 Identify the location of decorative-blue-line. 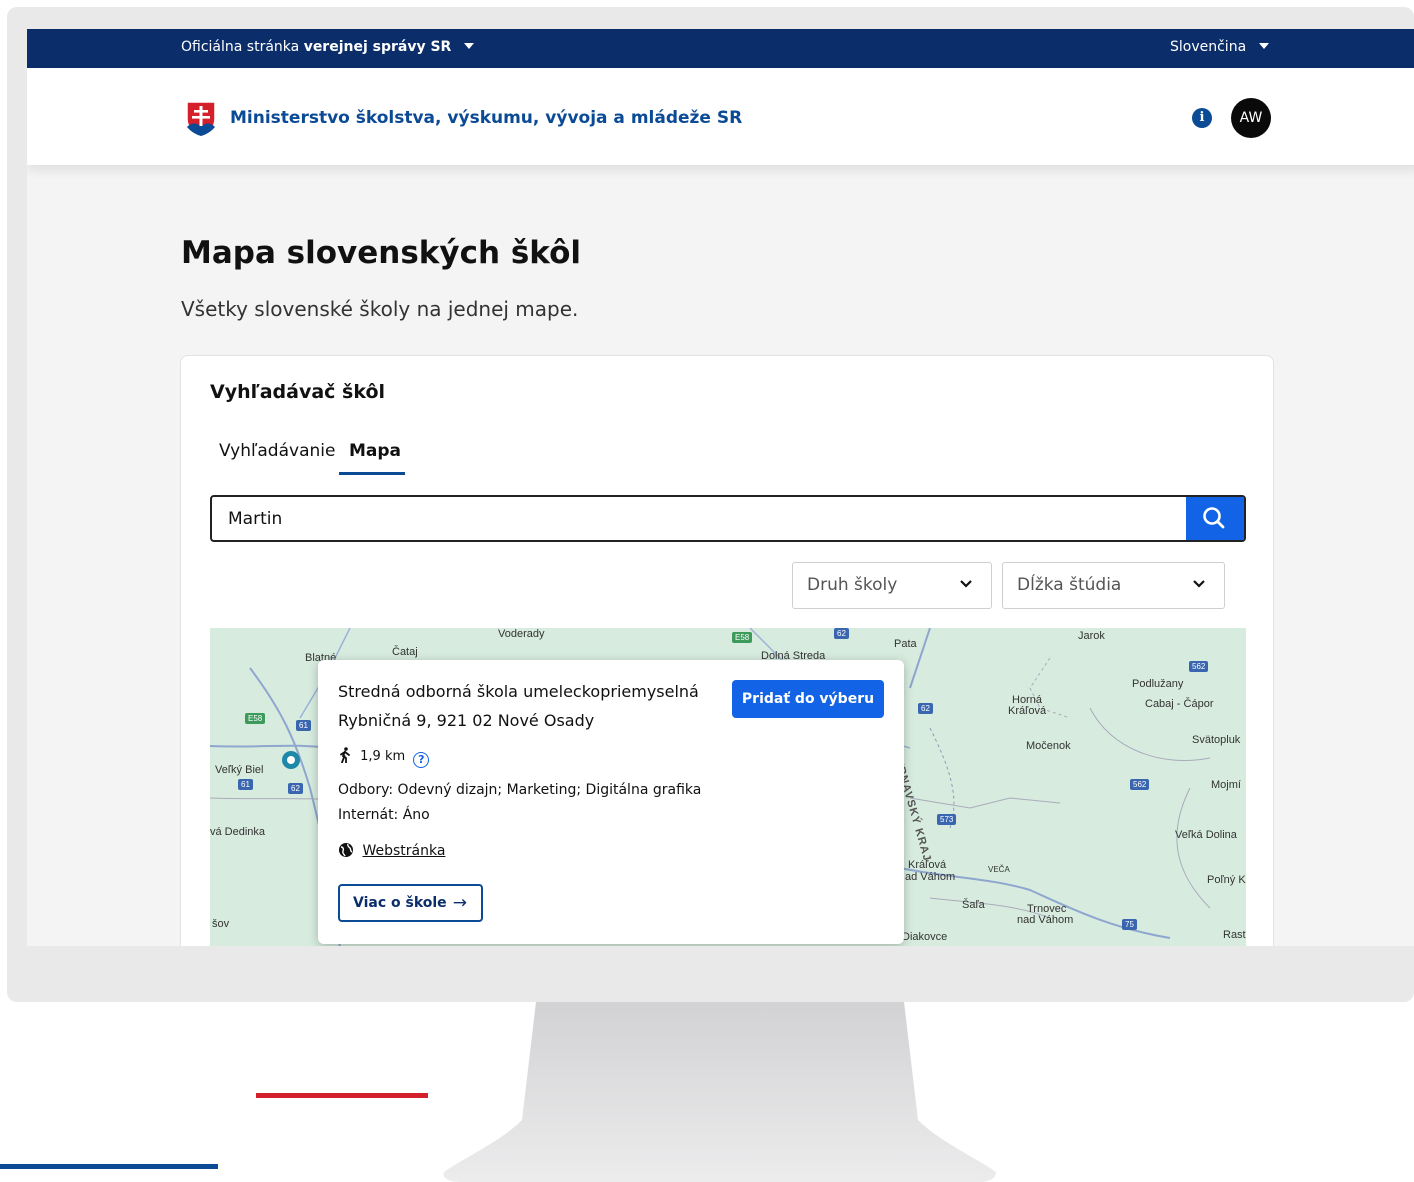
(109, 1166).